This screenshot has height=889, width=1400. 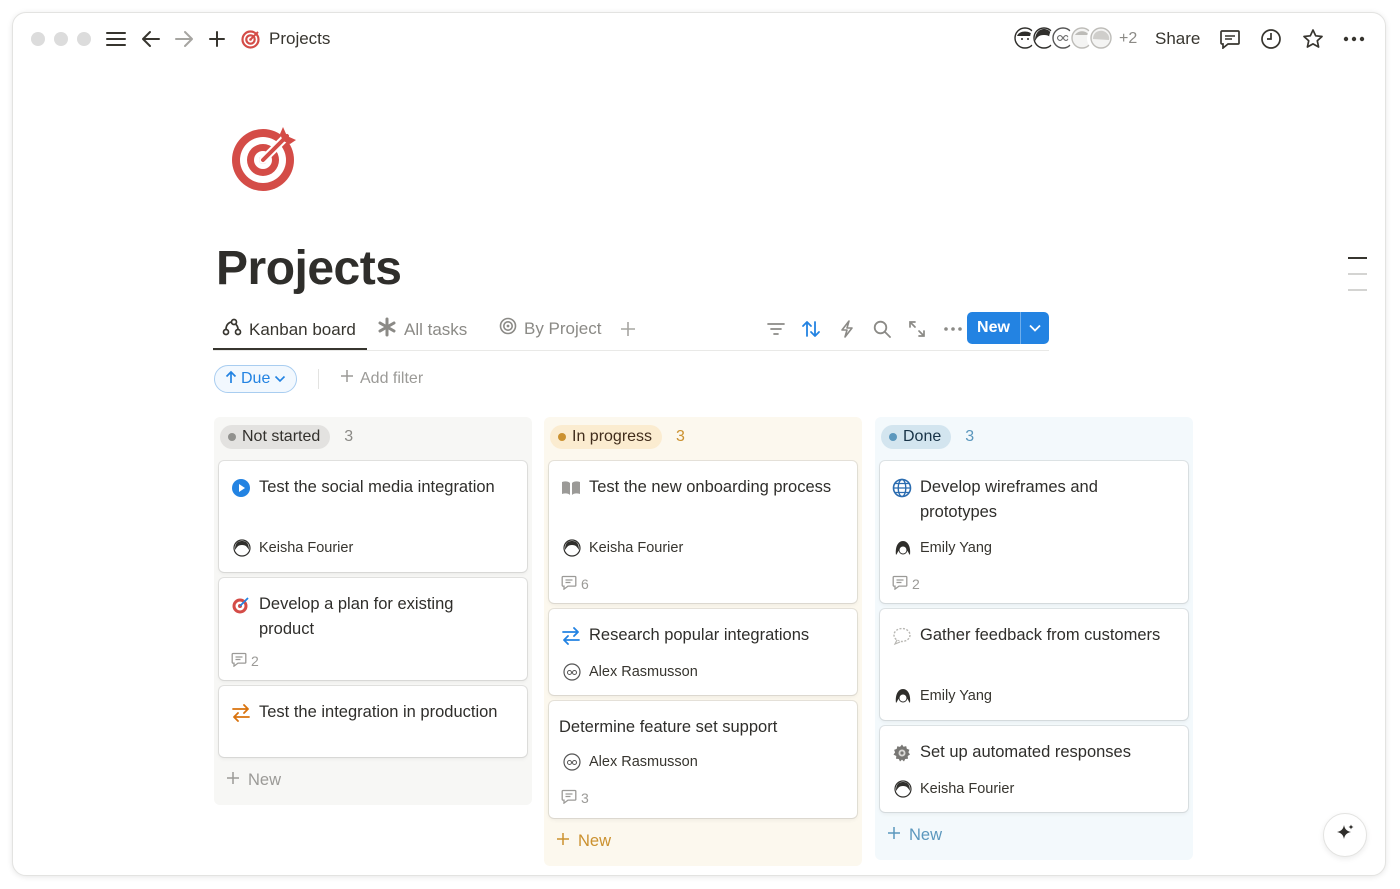 What do you see at coordinates (699, 39) in the screenshot?
I see `top-bar: Projects +2 Share` at bounding box center [699, 39].